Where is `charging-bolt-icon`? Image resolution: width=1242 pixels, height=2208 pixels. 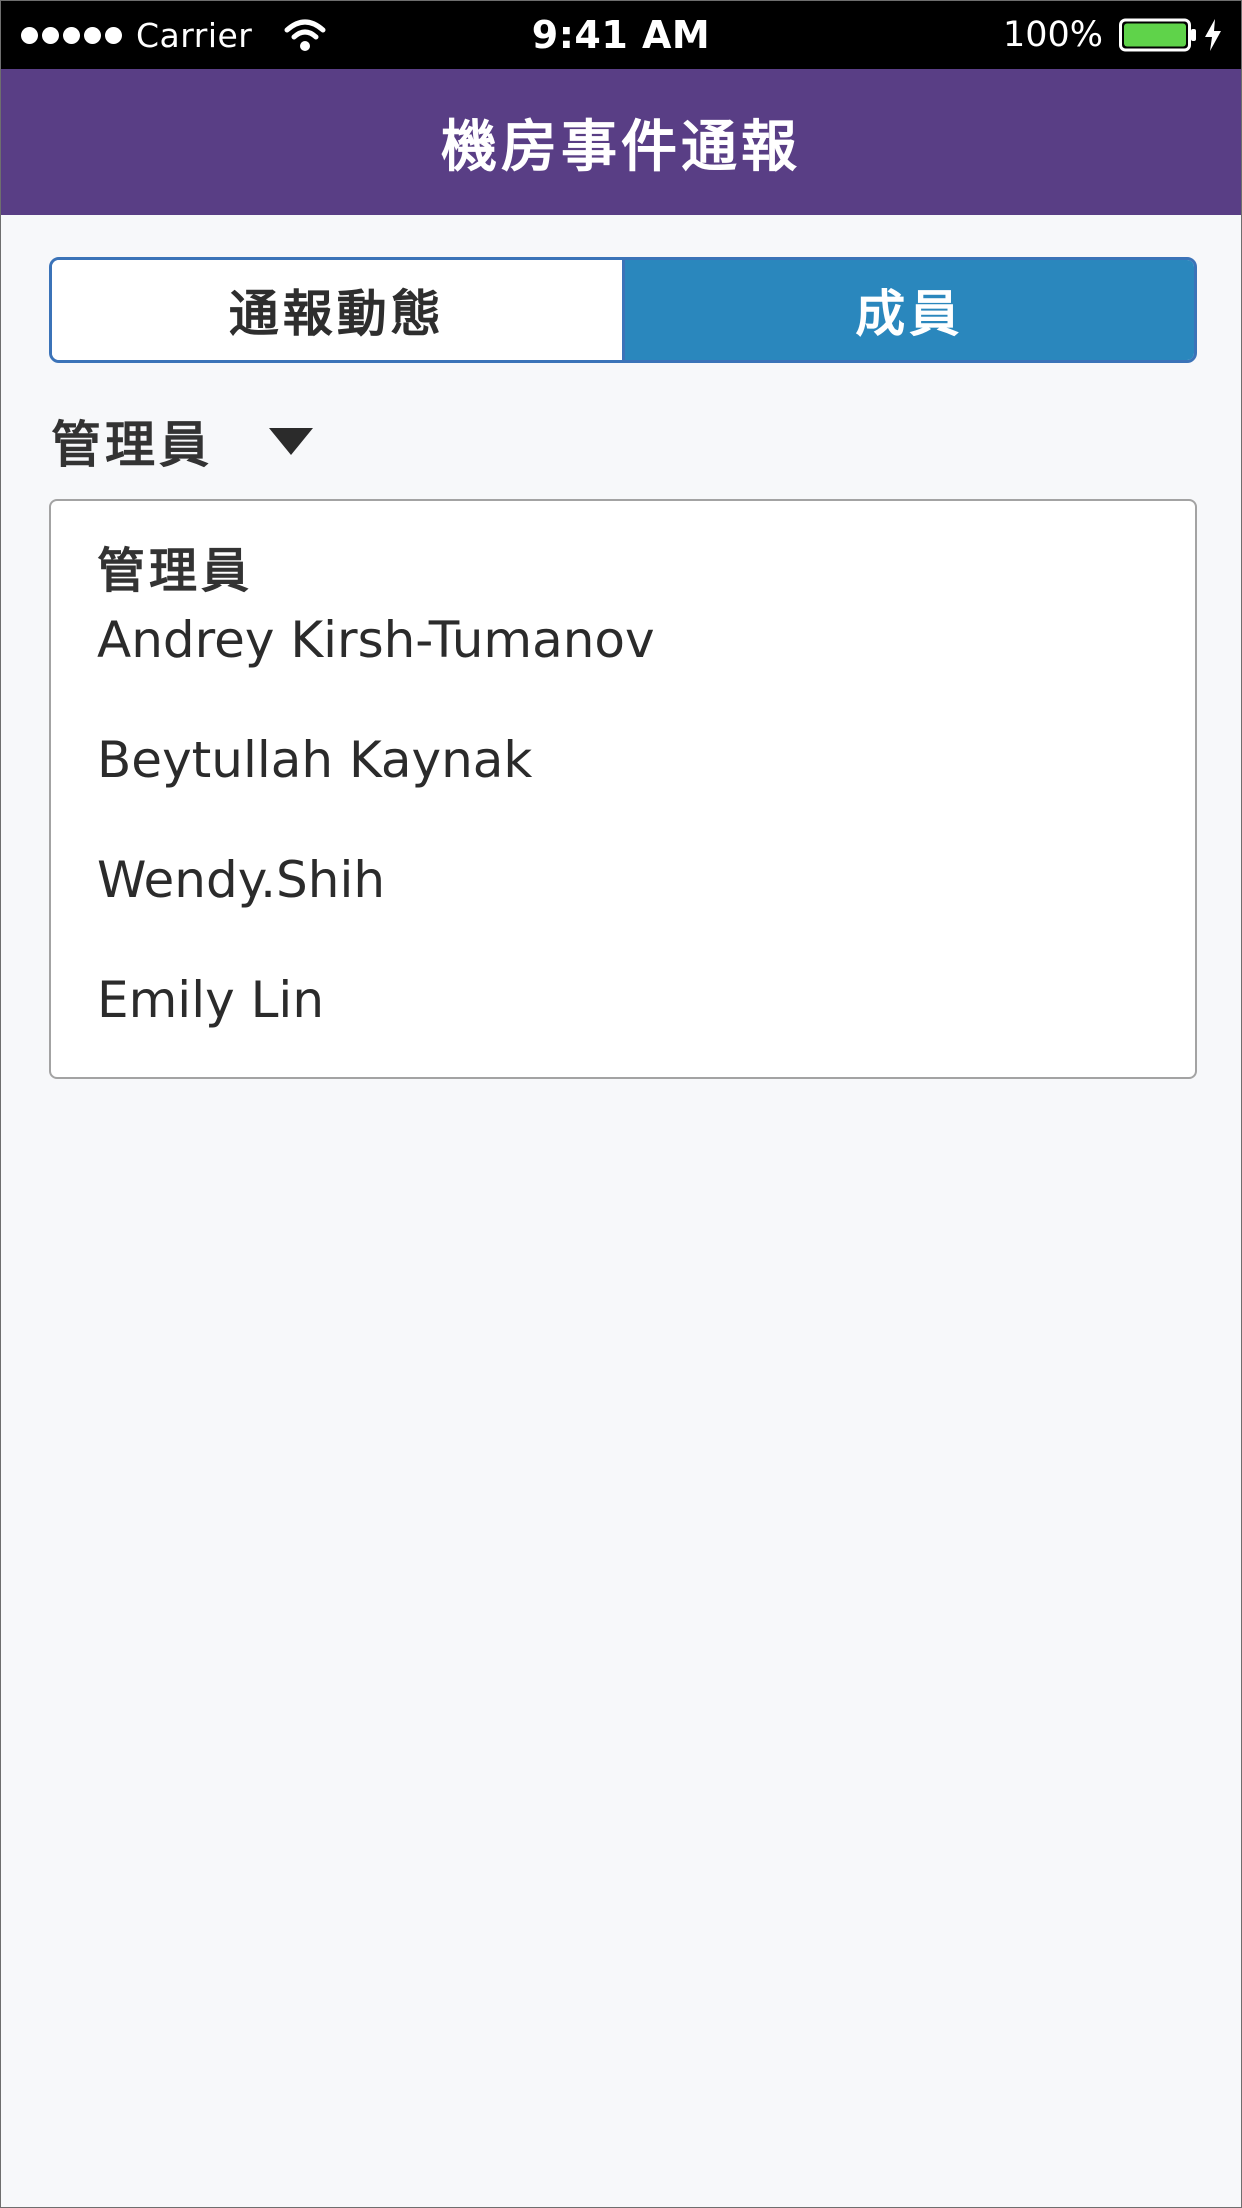 charging-bolt-icon is located at coordinates (1213, 35).